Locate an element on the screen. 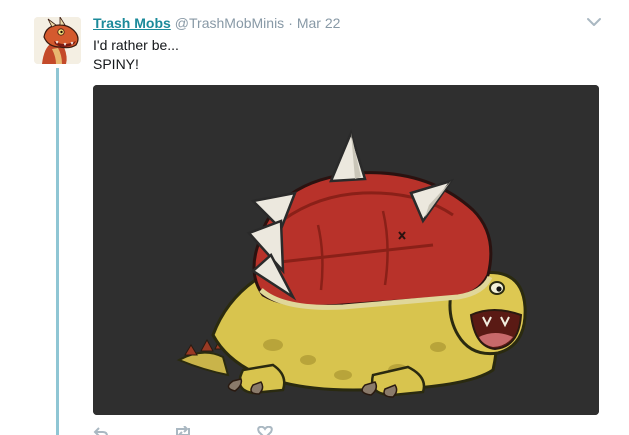 This screenshot has width=629, height=435. avatar is located at coordinates (57, 40).